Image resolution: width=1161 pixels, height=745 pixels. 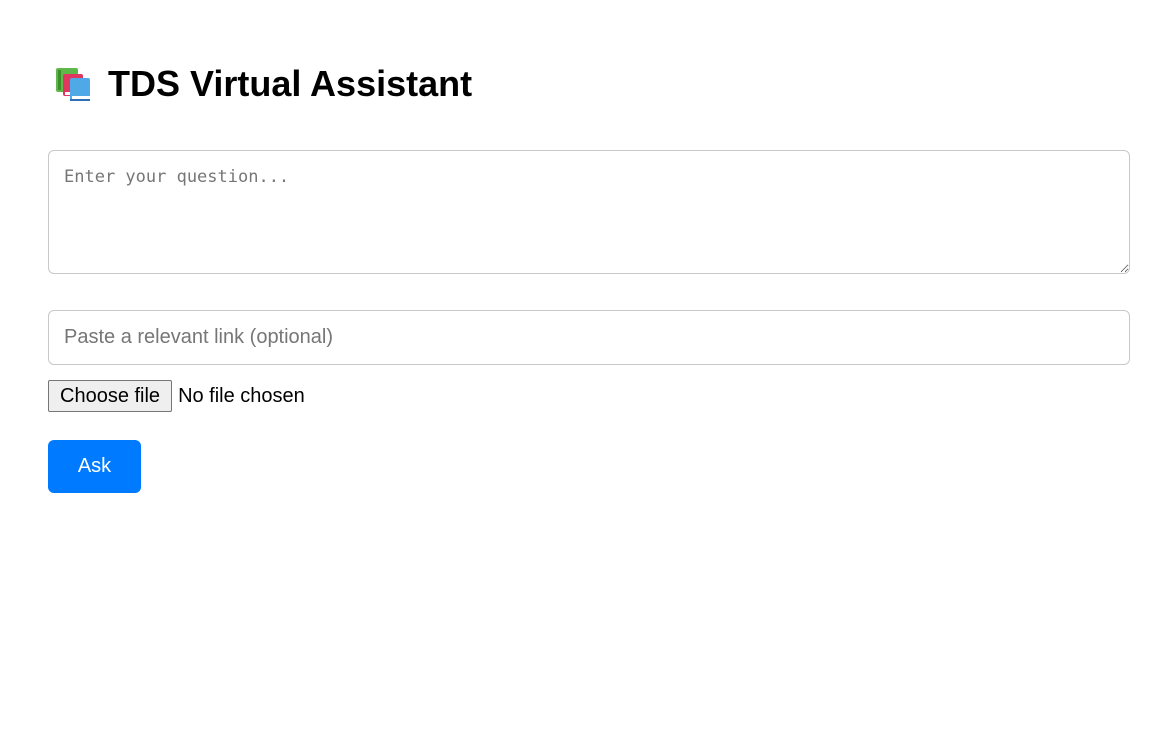 I want to click on file-status-text: No file chosen, so click(x=241, y=395).